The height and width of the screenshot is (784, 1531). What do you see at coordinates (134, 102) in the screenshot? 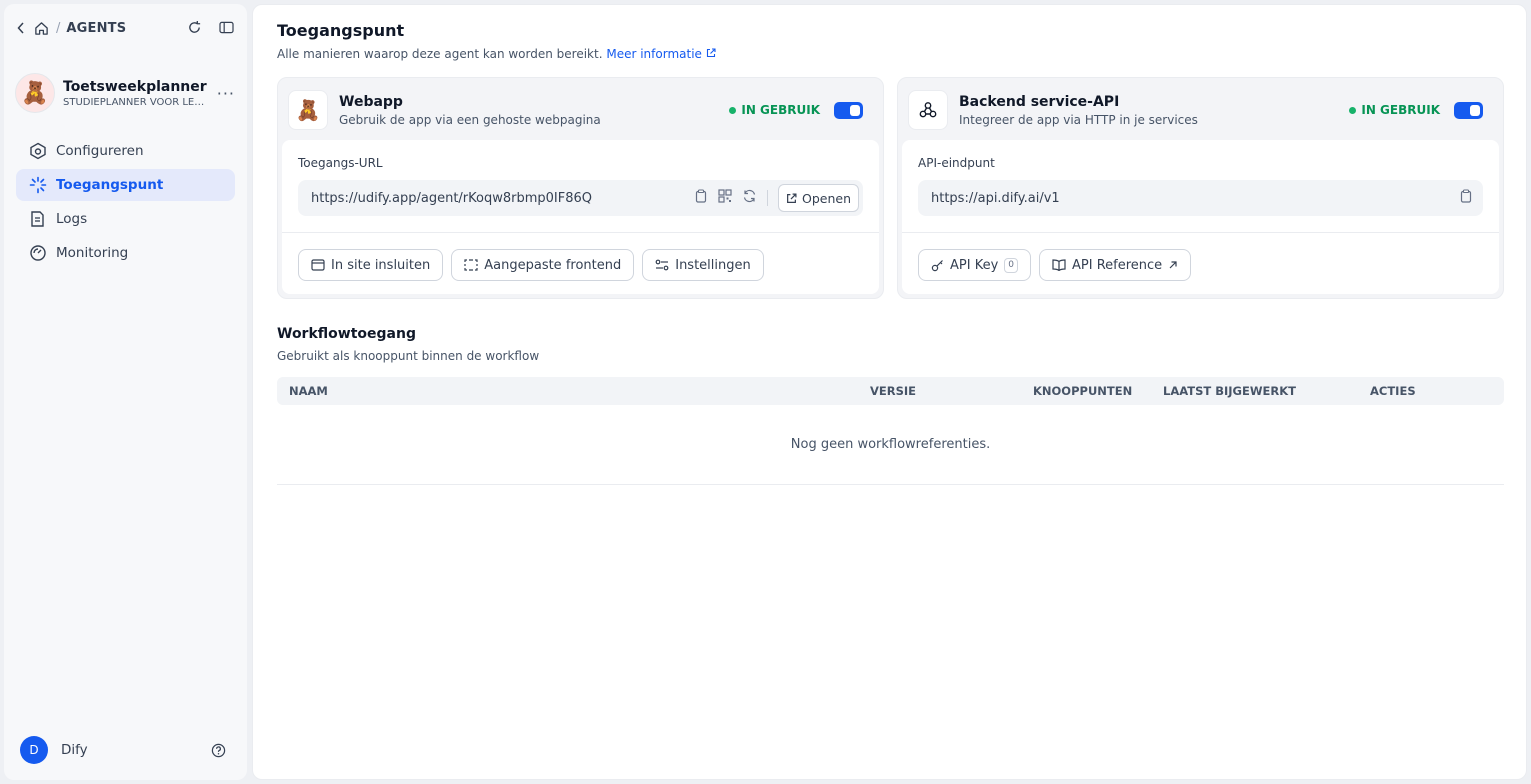
I see `app-subtitle: STUDIEPLANNER VOOR LEERLINGEN` at bounding box center [134, 102].